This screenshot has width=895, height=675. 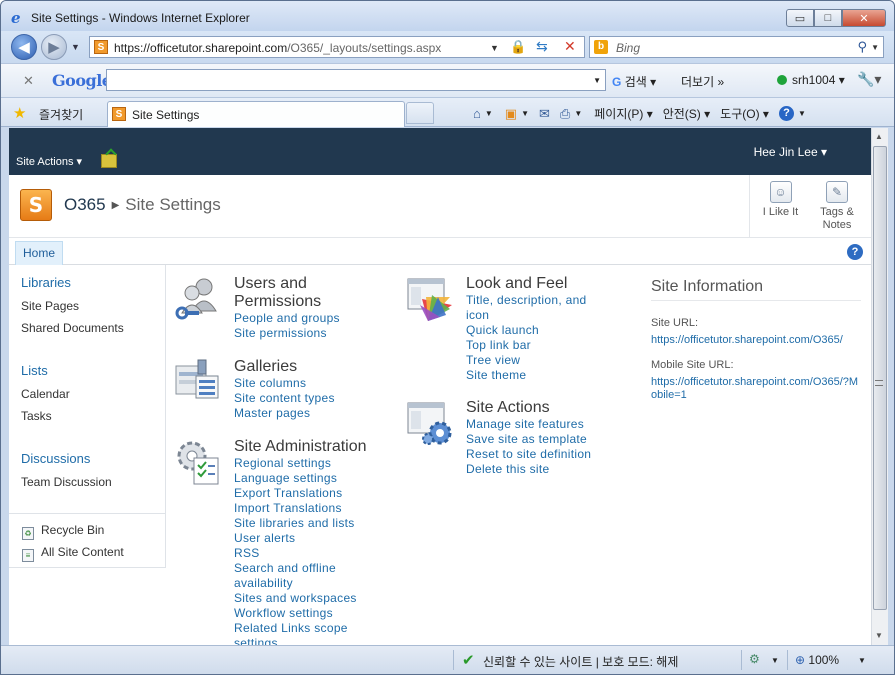 What do you see at coordinates (284, 398) in the screenshot?
I see `link-site-content-types: Site content types` at bounding box center [284, 398].